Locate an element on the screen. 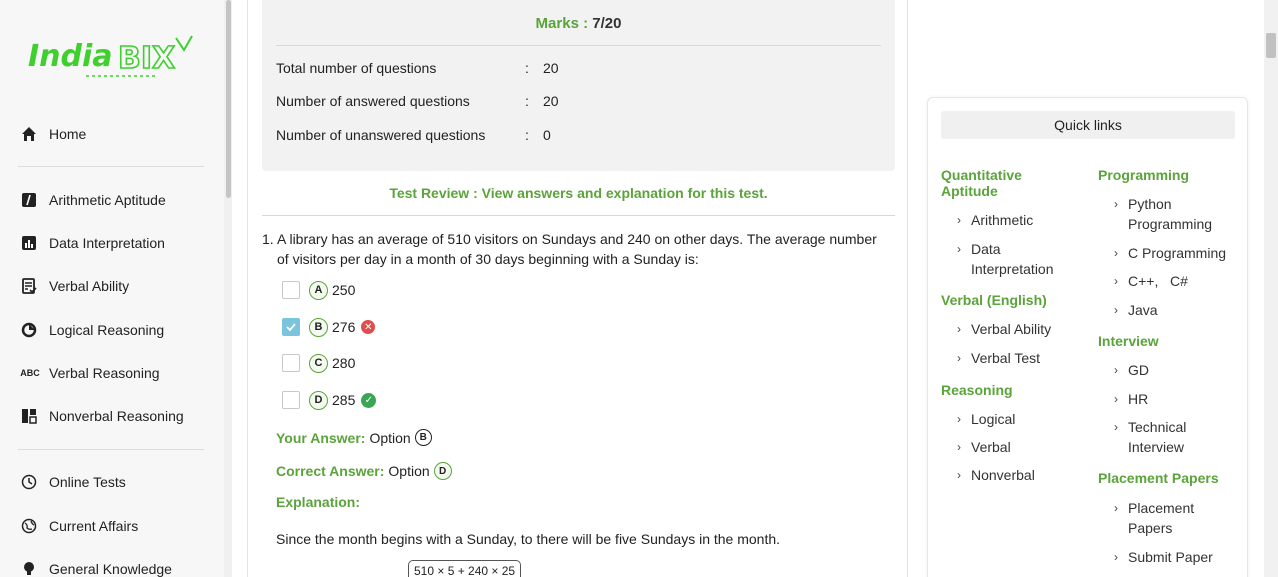 Image resolution: width=1278 pixels, height=577 pixels. sidebar-item-verbal-reasoning: ABC Verbal Reasoning is located at coordinates (89, 373).